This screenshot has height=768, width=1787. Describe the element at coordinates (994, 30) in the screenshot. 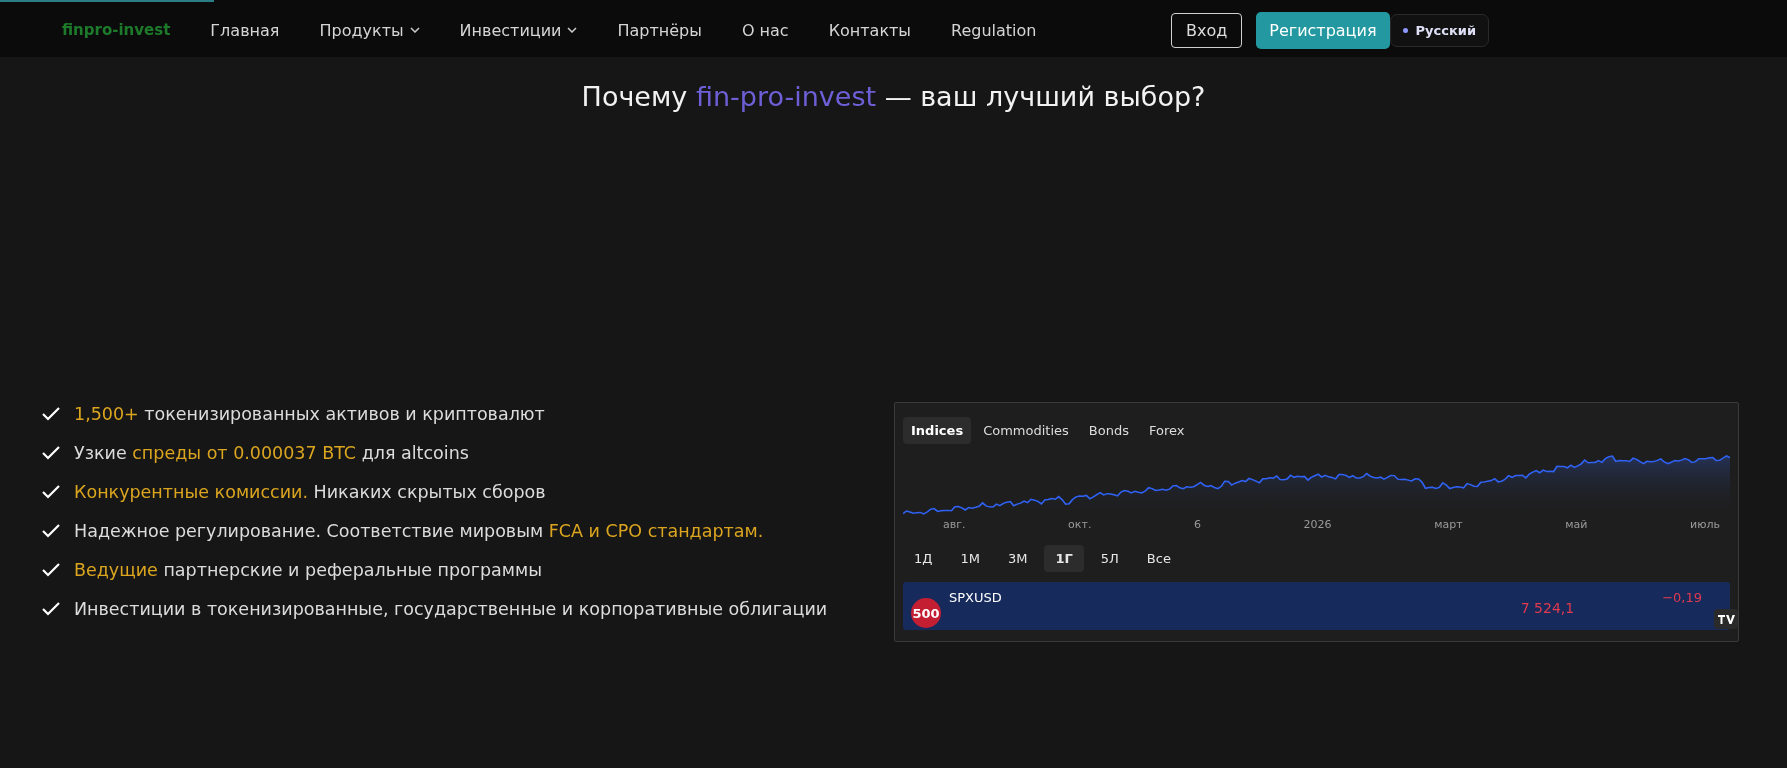

I see `nav-link: Regulation` at that location.